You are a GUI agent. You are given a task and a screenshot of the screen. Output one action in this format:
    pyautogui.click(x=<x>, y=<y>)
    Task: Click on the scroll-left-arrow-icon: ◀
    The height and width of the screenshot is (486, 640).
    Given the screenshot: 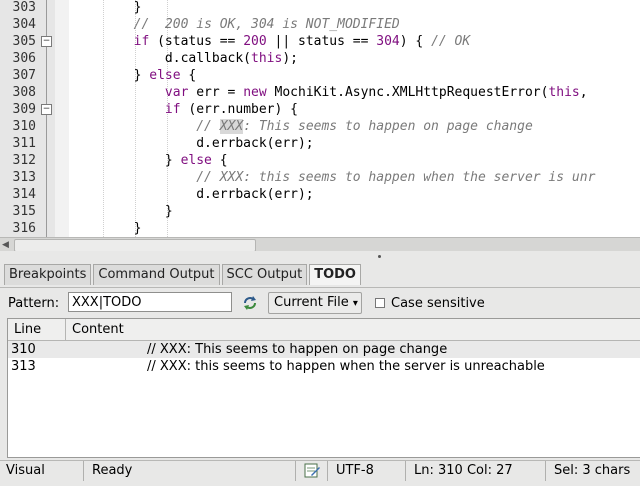 What is the action you would take?
    pyautogui.click(x=5, y=245)
    